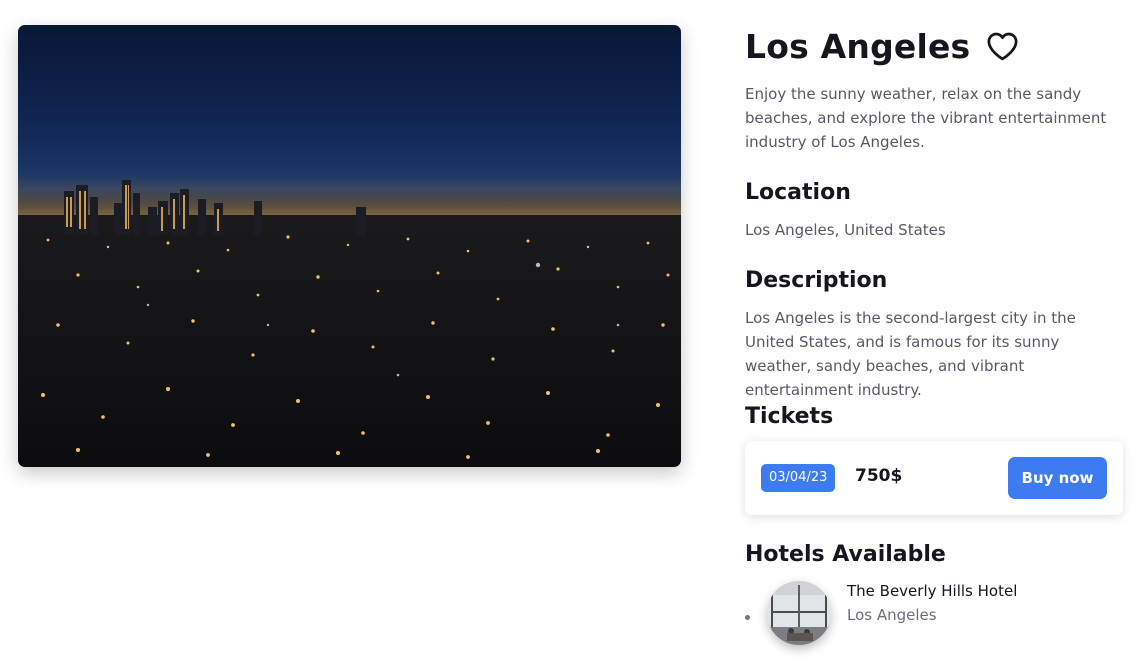 This screenshot has height=669, width=1141. Describe the element at coordinates (845, 554) in the screenshot. I see `hotels-heading: Hotels Available` at that location.